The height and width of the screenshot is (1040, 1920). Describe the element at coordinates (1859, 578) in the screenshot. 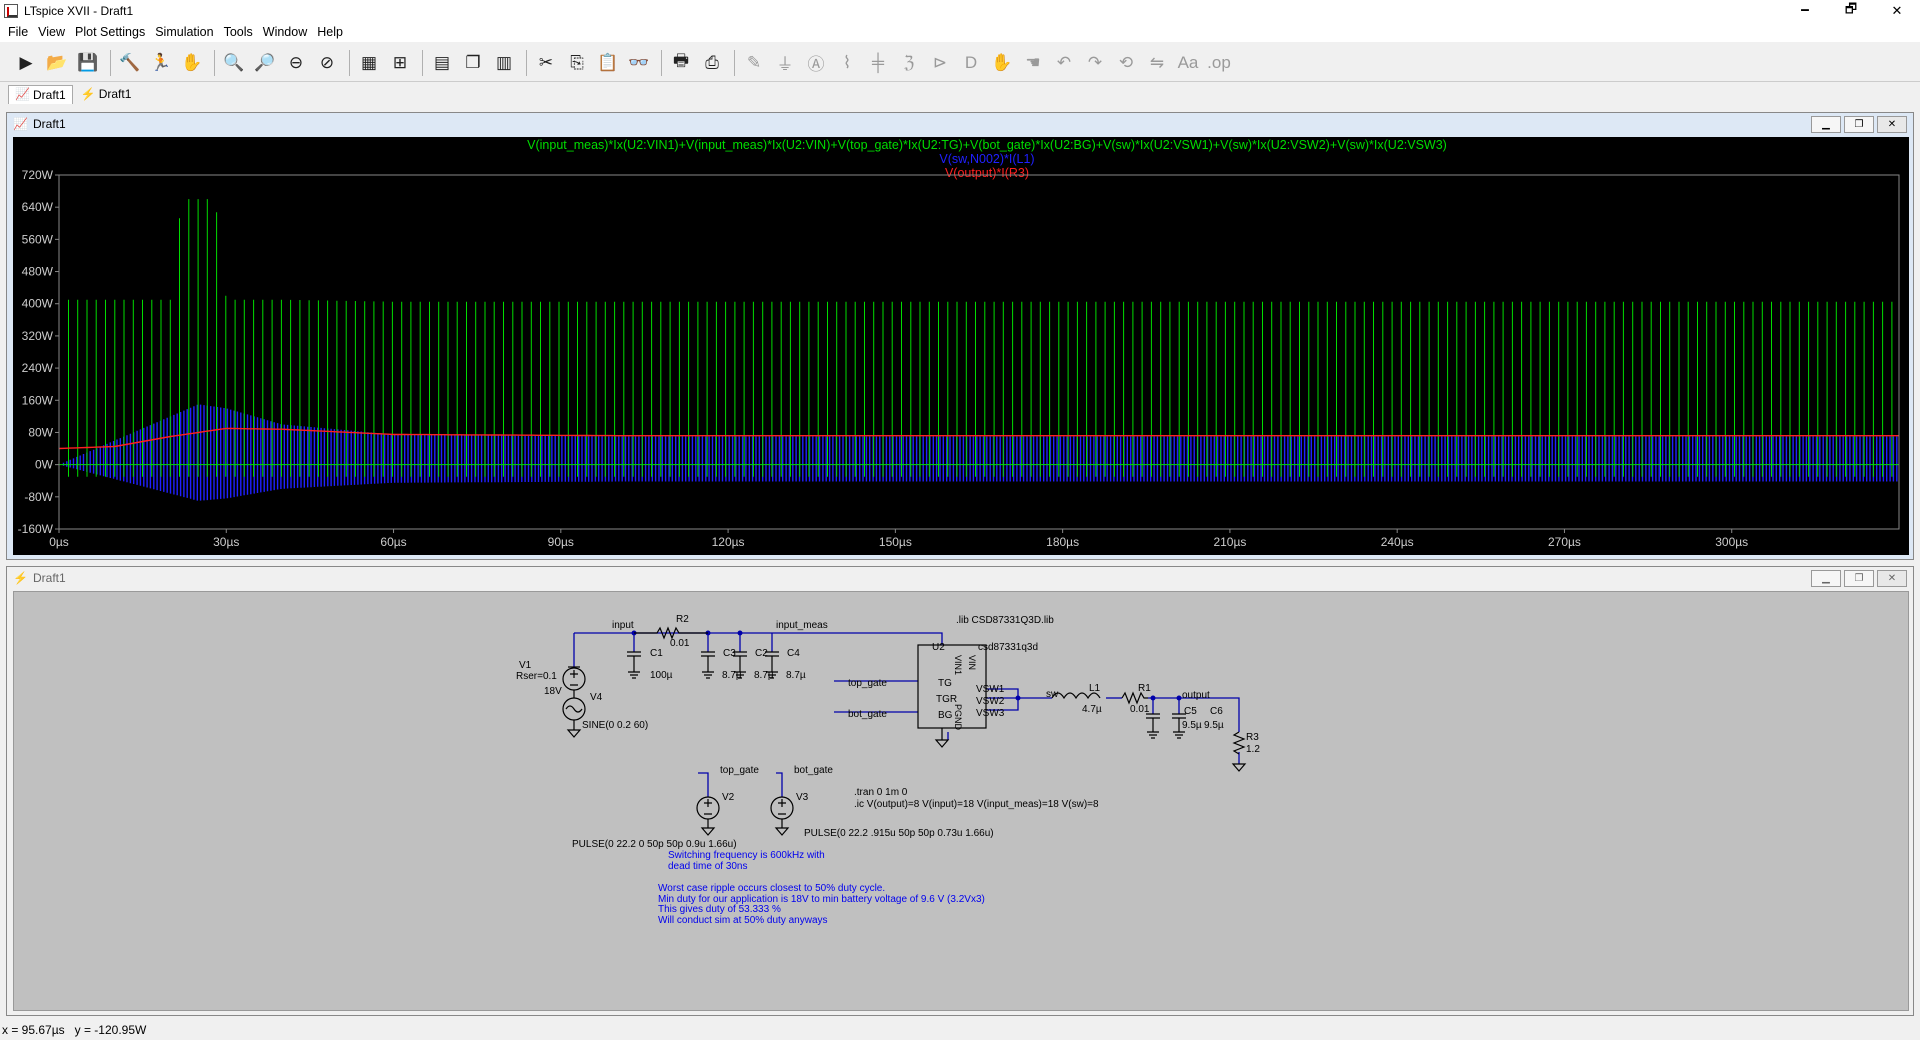

I see `schematic-restore-button: ❐` at that location.